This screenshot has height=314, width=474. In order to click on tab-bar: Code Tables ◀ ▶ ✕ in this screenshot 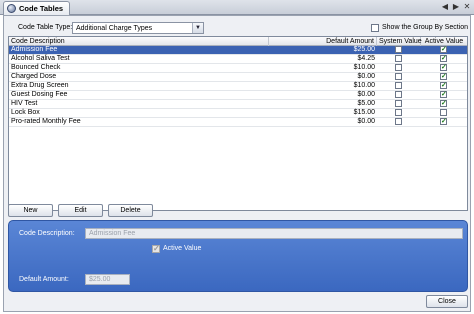, I will do `click(237, 7)`.